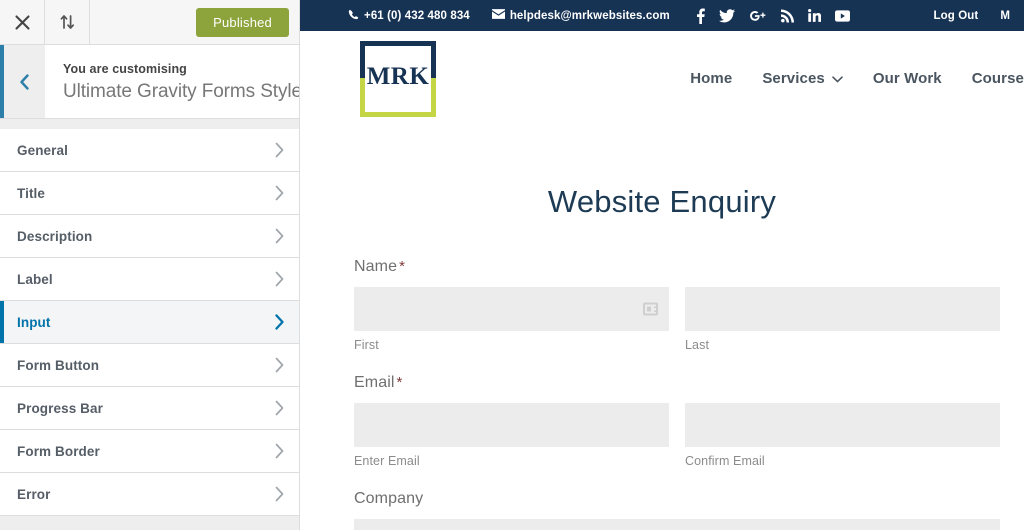 Image resolution: width=1024 pixels, height=530 pixels. What do you see at coordinates (149, 451) in the screenshot?
I see `customizer-section-form-border: Form Border` at bounding box center [149, 451].